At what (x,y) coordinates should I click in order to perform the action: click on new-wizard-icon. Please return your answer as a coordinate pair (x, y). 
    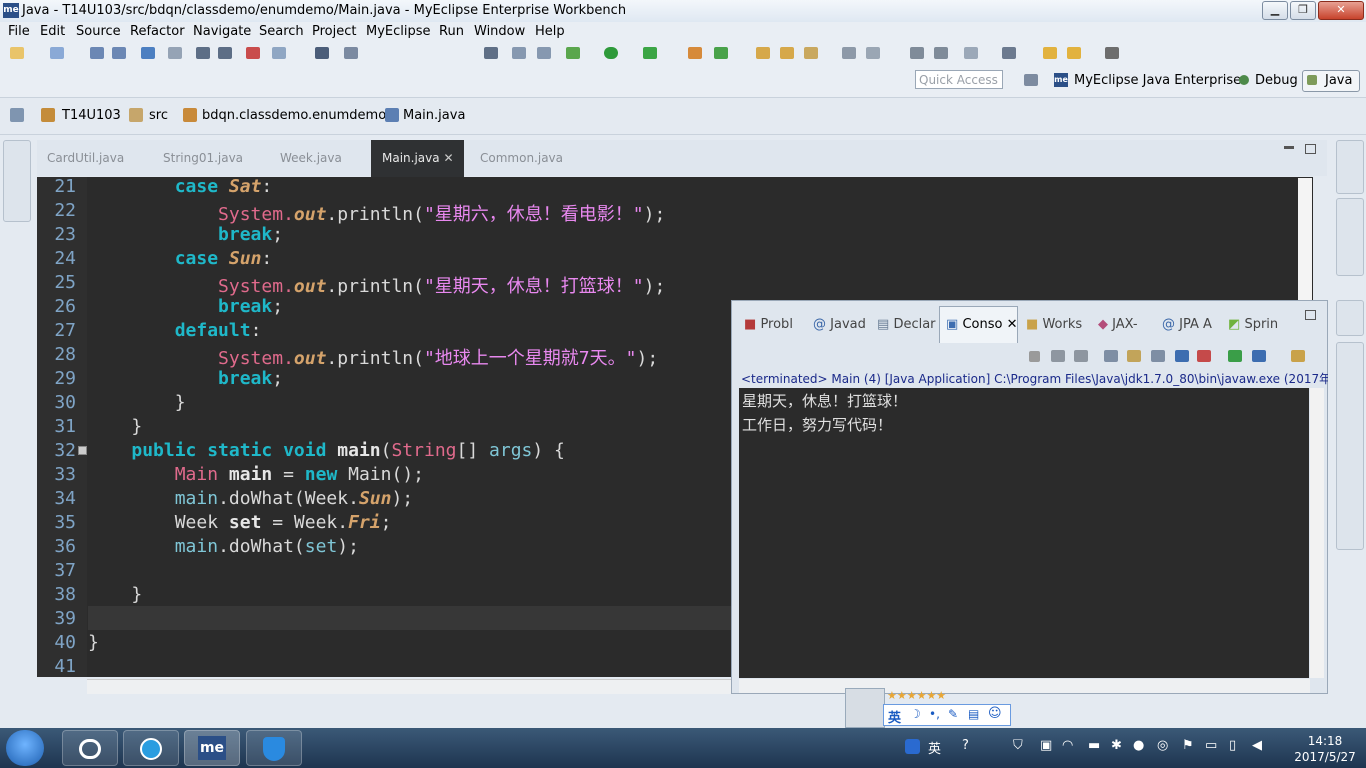
    Looking at the image, I should click on (57, 53).